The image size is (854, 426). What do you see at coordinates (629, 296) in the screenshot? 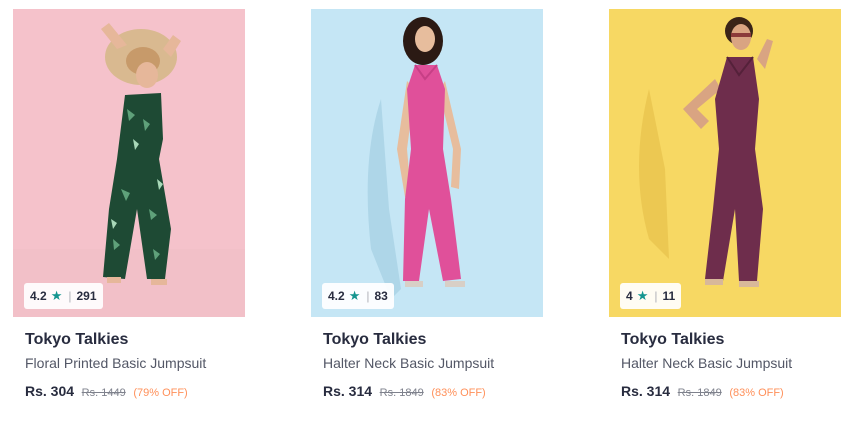
I see `rating-value: 4` at bounding box center [629, 296].